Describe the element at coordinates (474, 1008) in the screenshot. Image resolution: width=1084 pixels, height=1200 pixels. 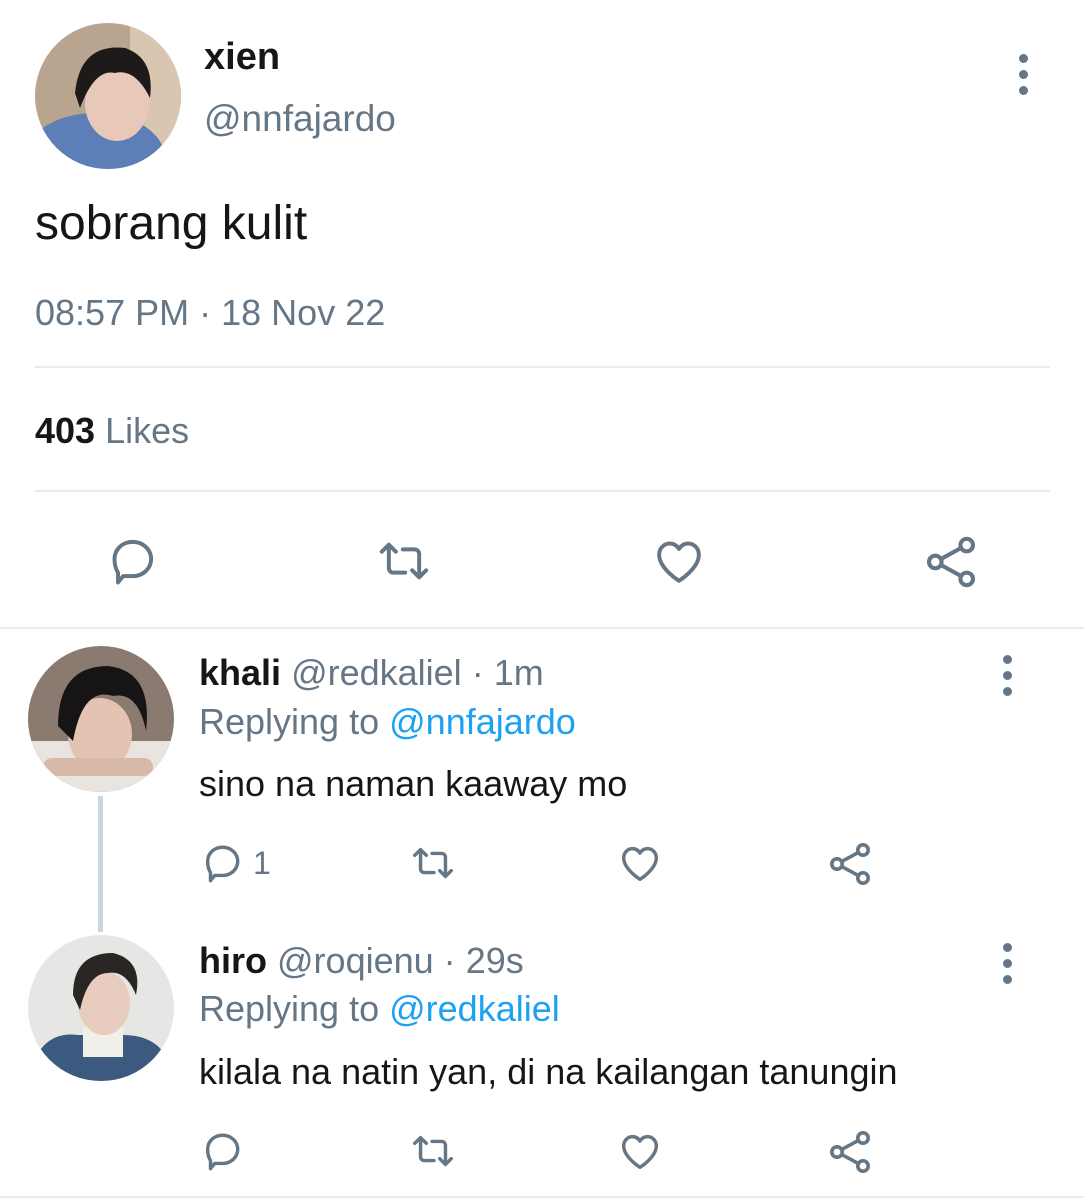
I see `replying-to-link: @redkaliel` at that location.